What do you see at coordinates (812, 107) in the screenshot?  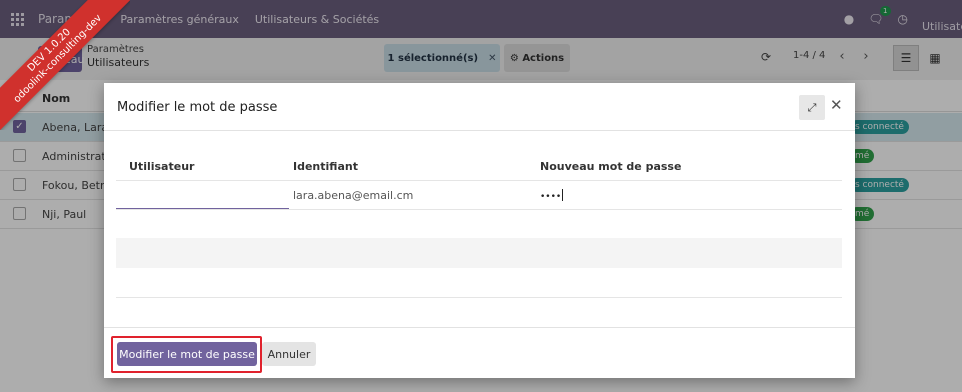 I see `expand-icon: ⤢` at bounding box center [812, 107].